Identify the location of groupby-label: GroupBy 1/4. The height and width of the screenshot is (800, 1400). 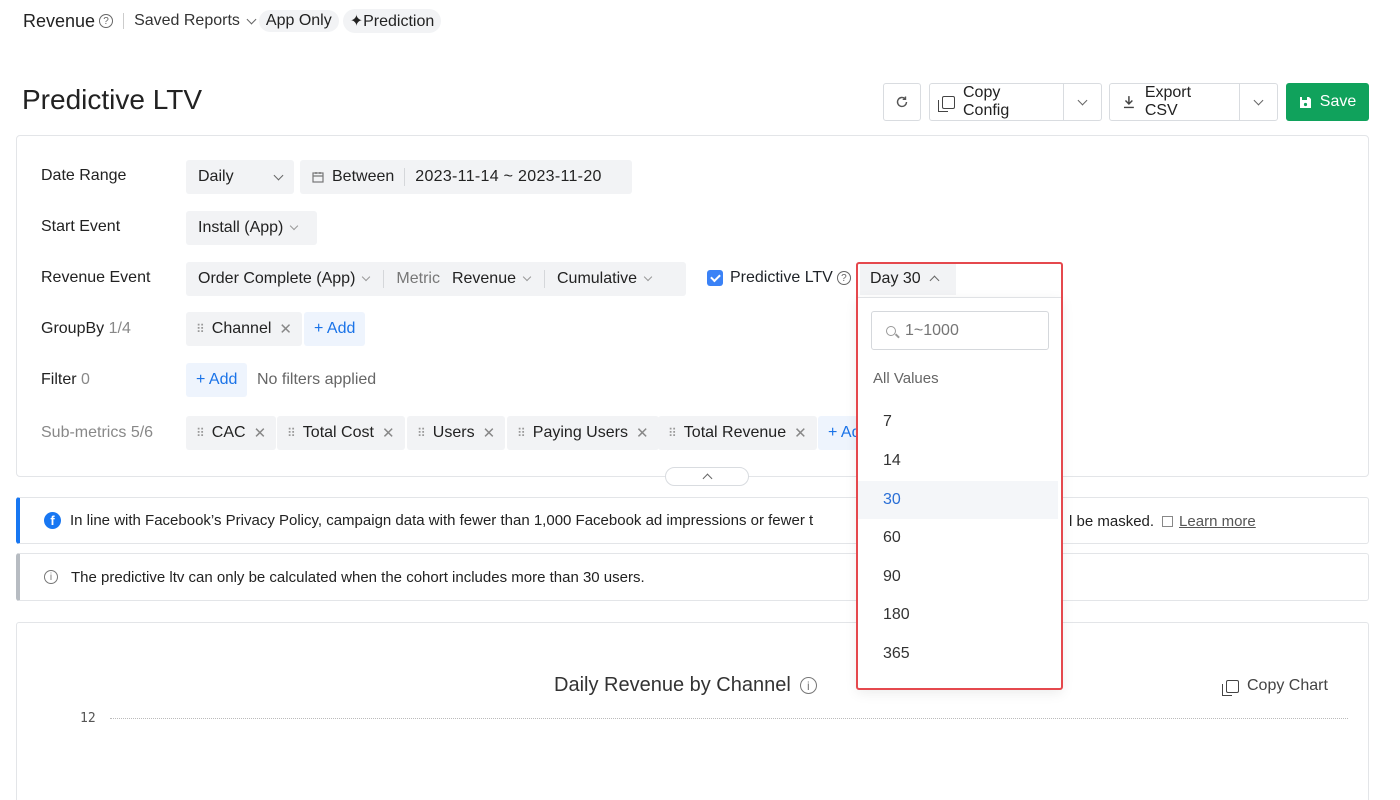
(86, 328).